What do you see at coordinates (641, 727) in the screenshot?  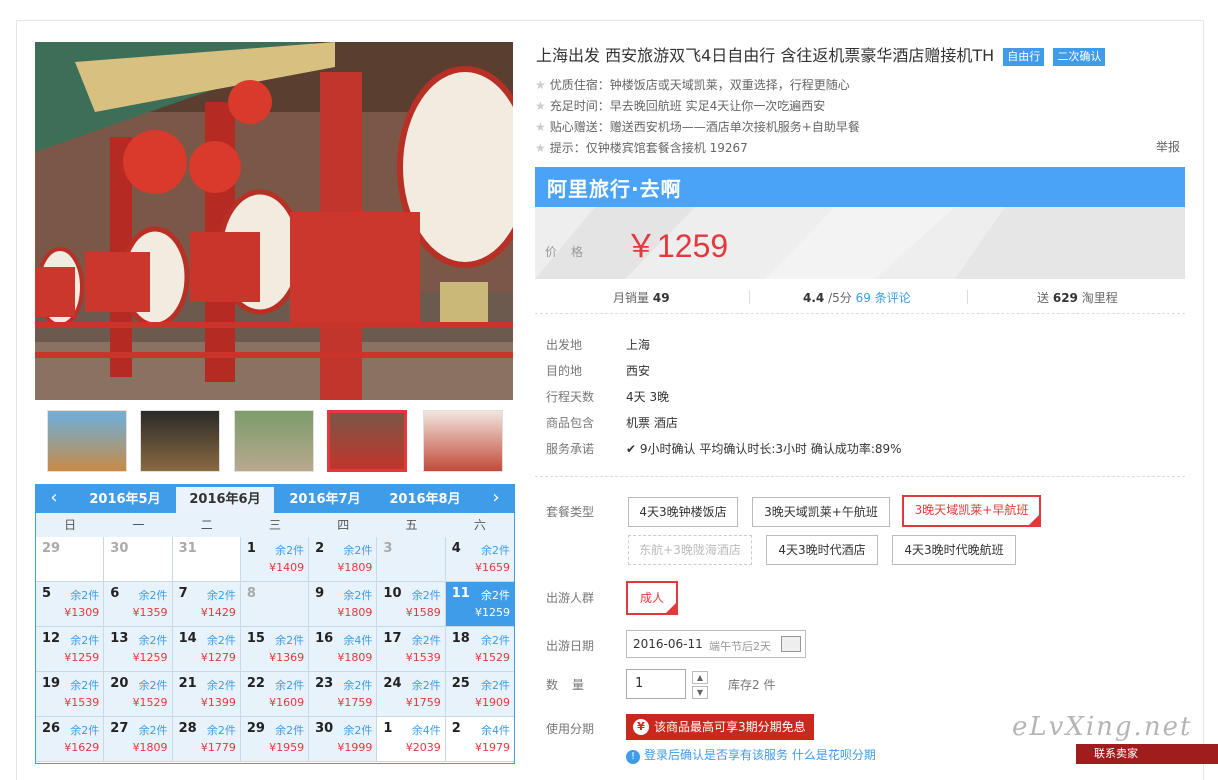 I see `huabei-logo-icon: ¥` at bounding box center [641, 727].